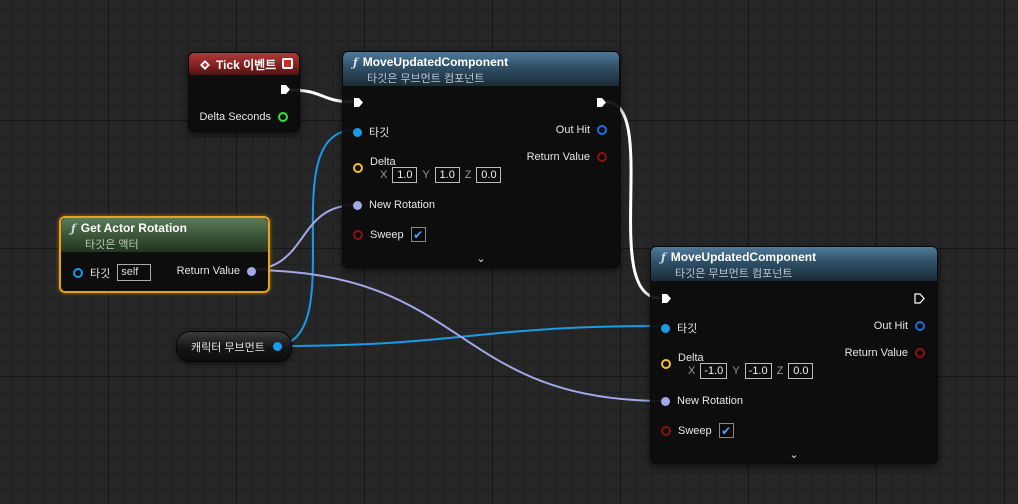  Describe the element at coordinates (235, 117) in the screenshot. I see `delta-seconds-label: Delta Seconds` at that location.